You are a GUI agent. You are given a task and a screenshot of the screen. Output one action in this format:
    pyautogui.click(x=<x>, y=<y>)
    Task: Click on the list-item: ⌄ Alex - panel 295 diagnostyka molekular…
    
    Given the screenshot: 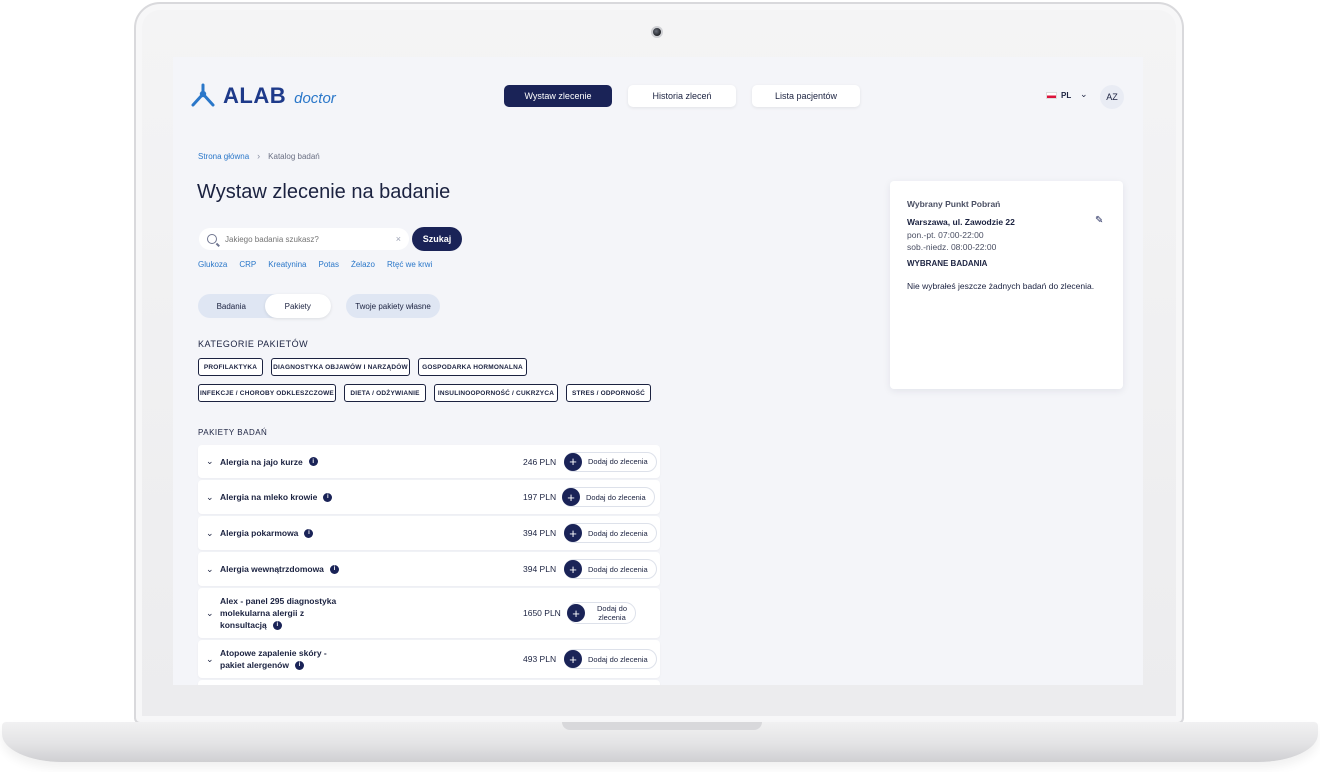 What is the action you would take?
    pyautogui.click(x=429, y=613)
    